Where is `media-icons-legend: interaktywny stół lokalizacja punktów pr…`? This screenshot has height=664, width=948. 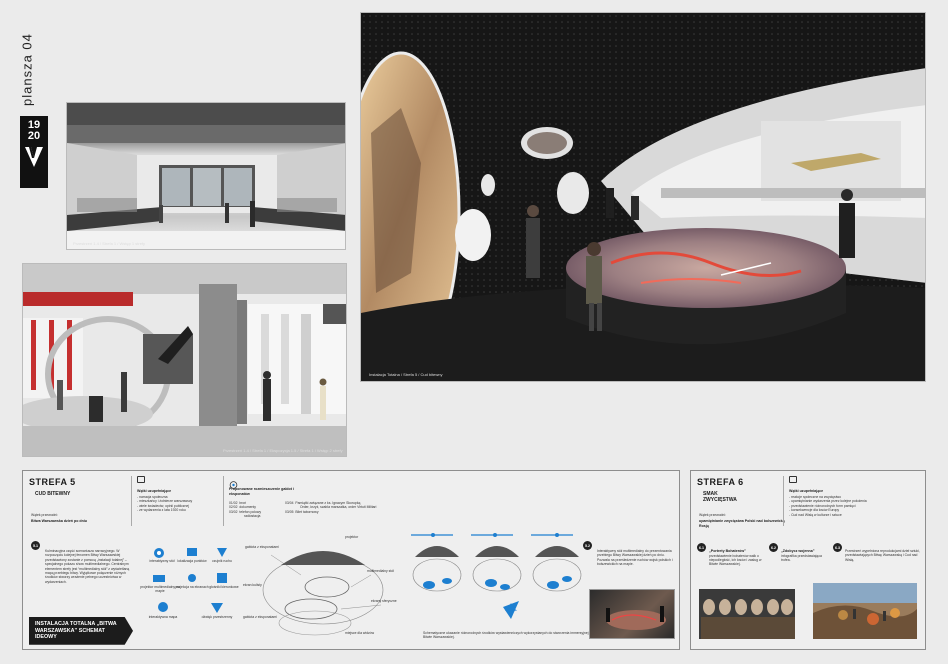 media-icons-legend: interaktywny stół lokalizacja punktów pr… is located at coordinates (189, 591).